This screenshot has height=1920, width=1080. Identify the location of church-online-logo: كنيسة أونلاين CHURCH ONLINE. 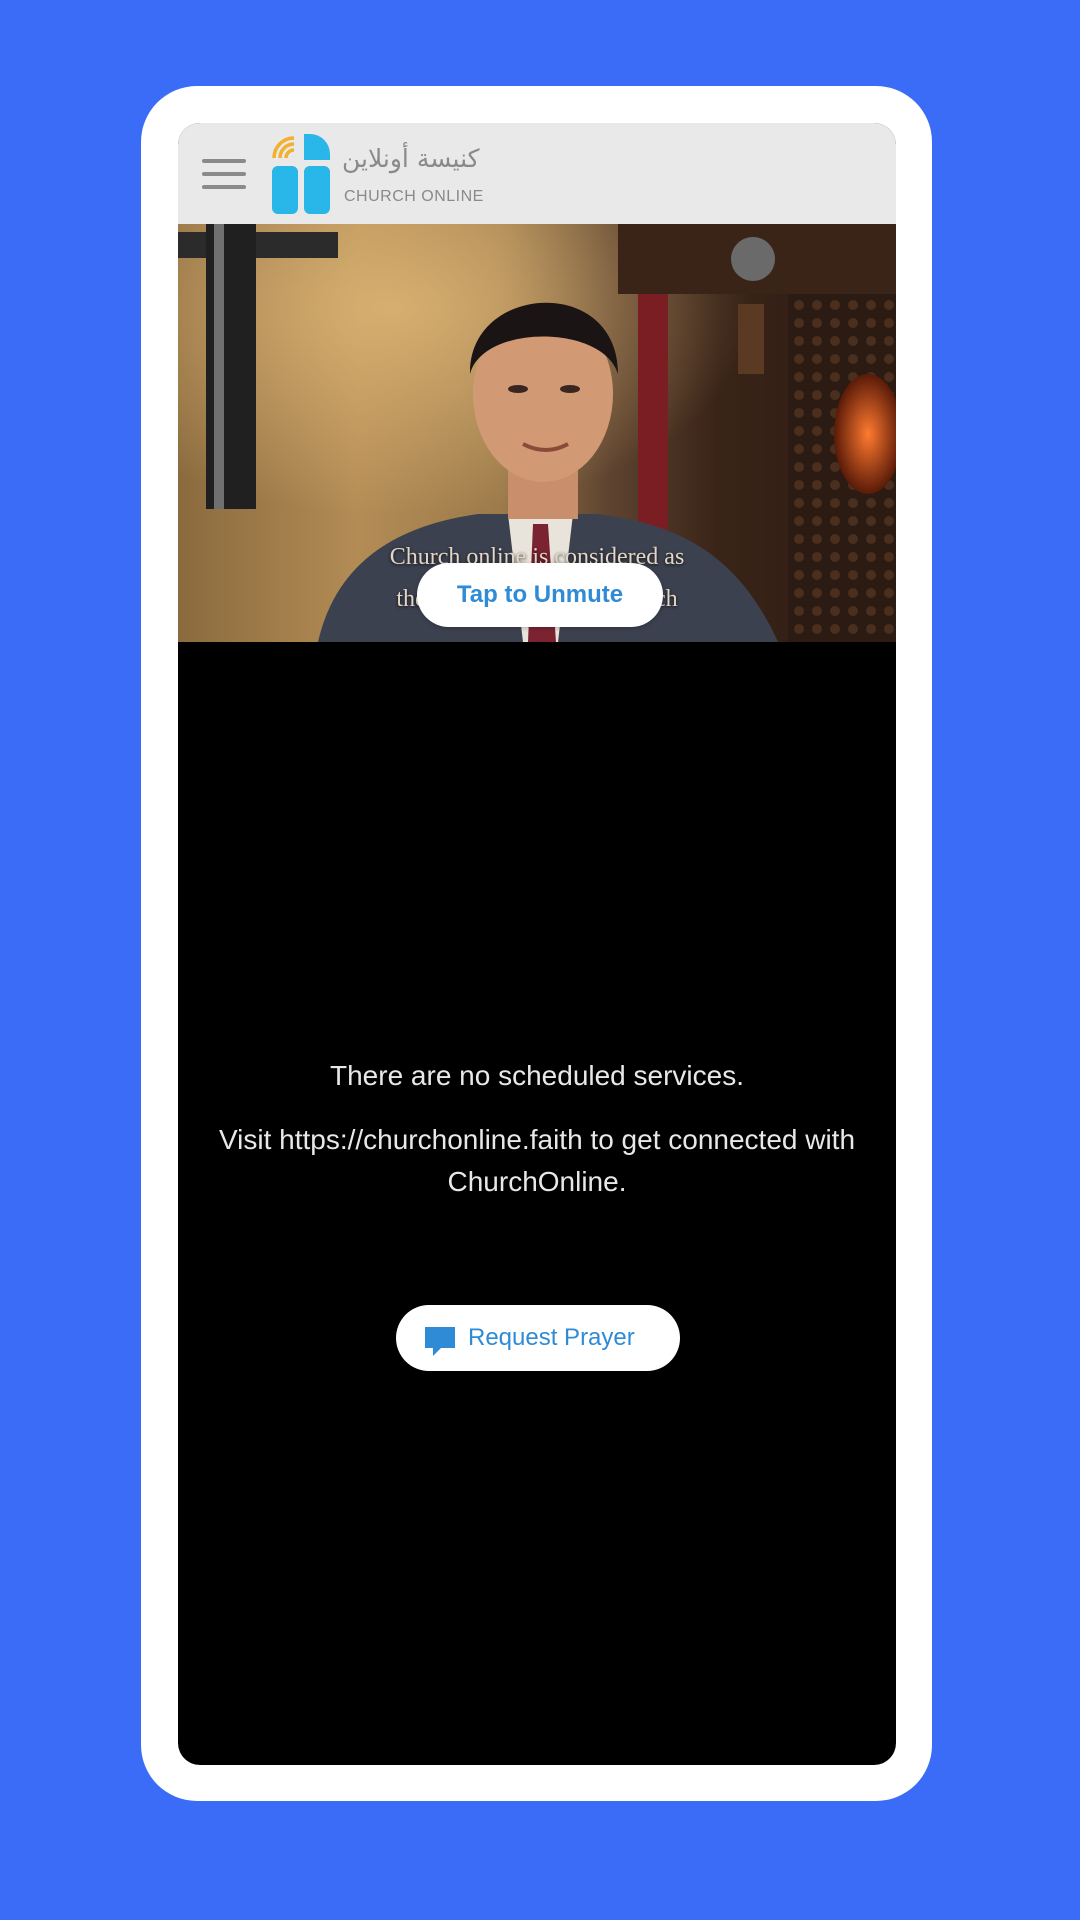
(390, 174).